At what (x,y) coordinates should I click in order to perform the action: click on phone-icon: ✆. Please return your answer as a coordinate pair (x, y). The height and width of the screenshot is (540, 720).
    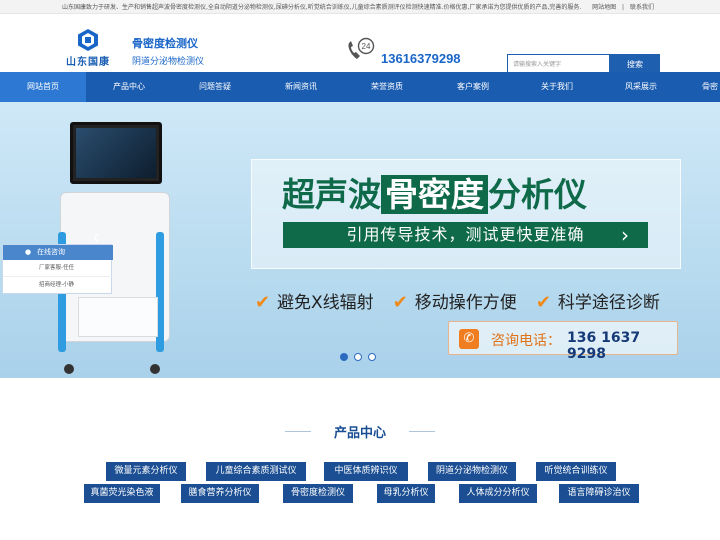
    Looking at the image, I should click on (469, 339).